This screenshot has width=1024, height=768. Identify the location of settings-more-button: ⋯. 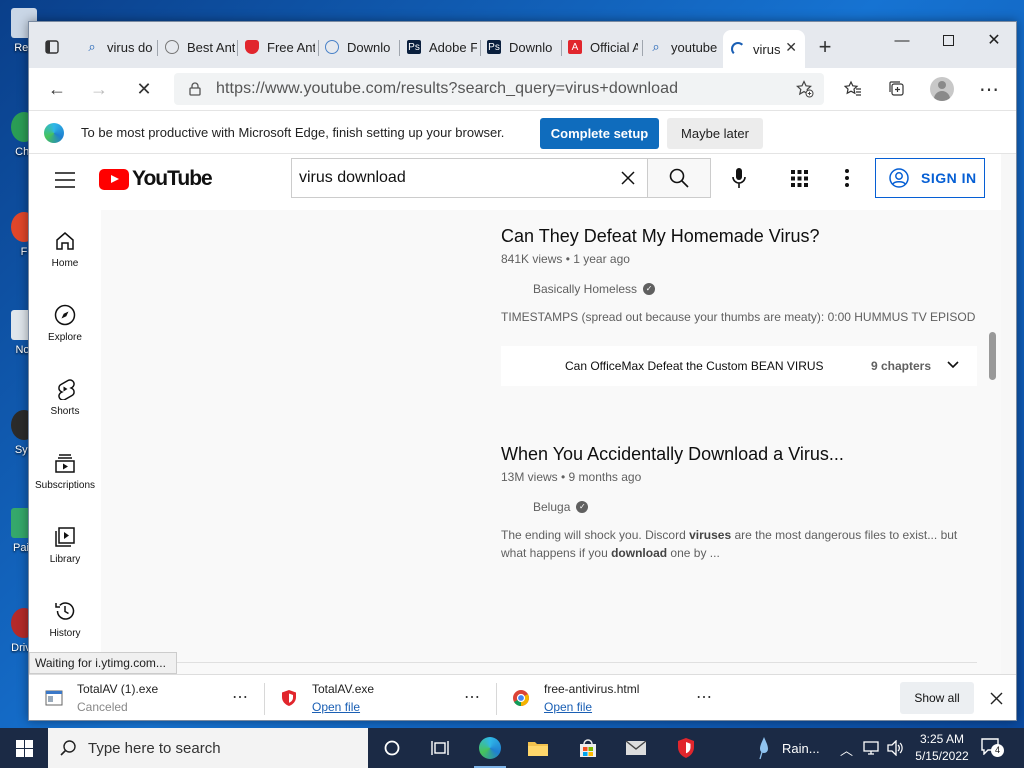
(989, 89).